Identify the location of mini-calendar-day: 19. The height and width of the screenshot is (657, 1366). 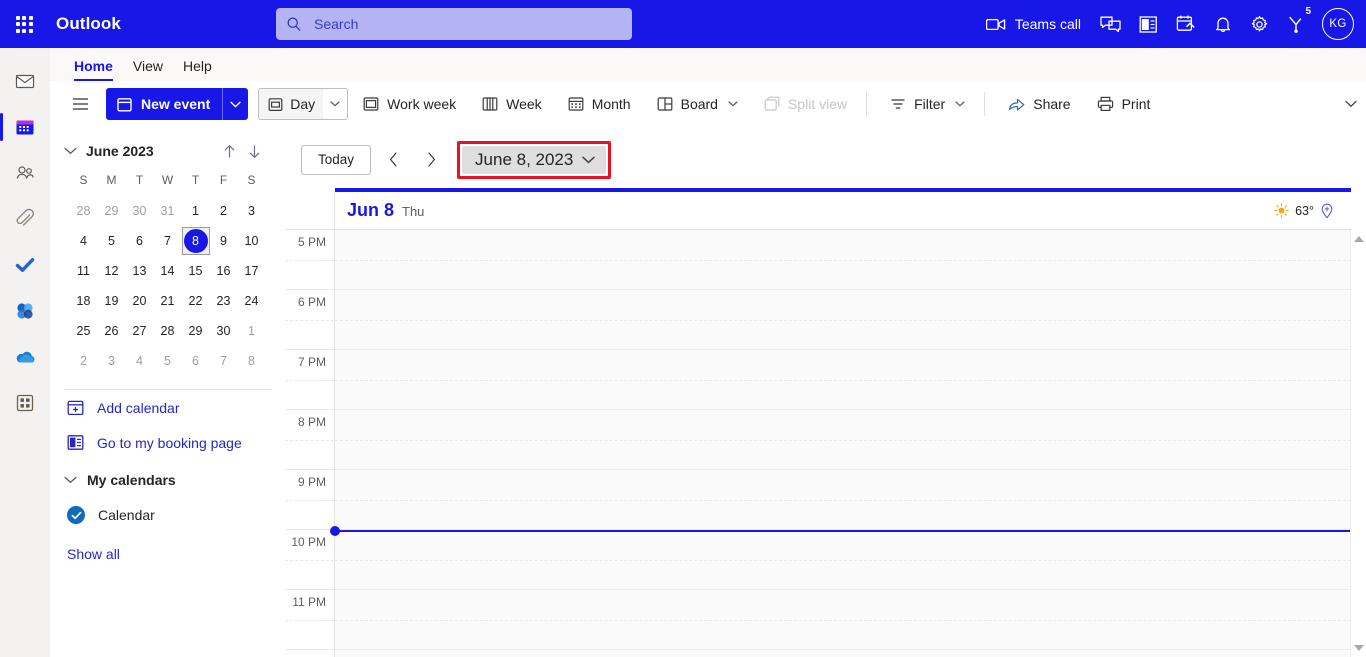
(112, 301).